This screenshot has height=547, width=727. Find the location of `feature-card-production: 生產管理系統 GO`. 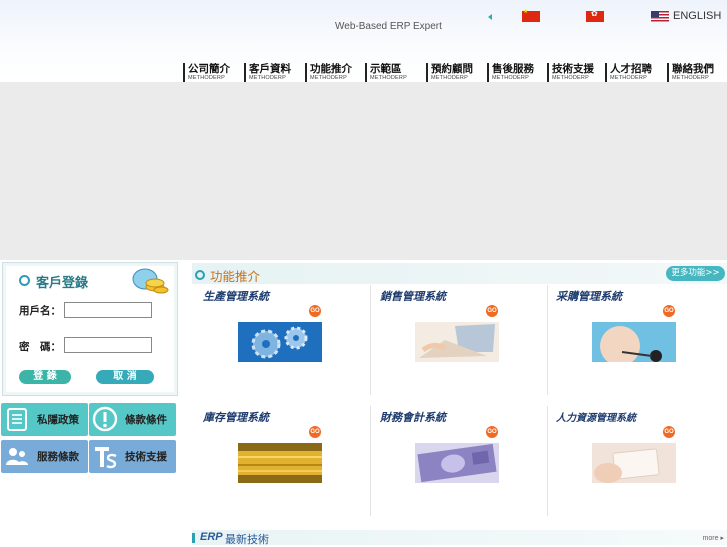

feature-card-production: 生產管理系統 GO is located at coordinates (283, 340).